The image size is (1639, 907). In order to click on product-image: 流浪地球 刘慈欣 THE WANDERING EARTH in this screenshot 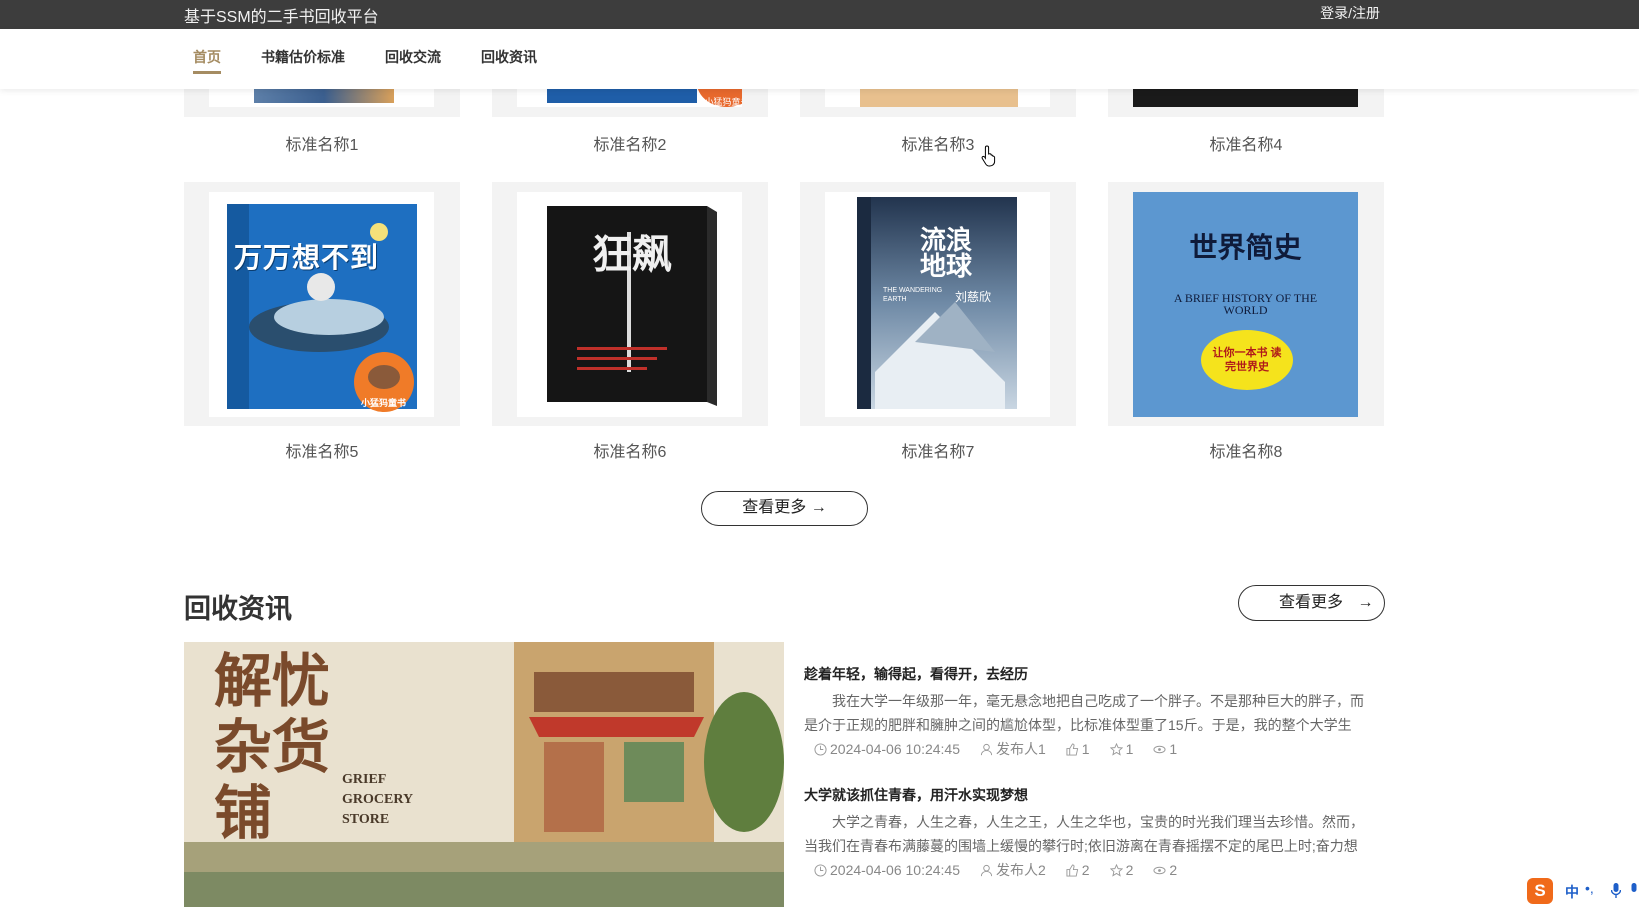, I will do `click(938, 304)`.